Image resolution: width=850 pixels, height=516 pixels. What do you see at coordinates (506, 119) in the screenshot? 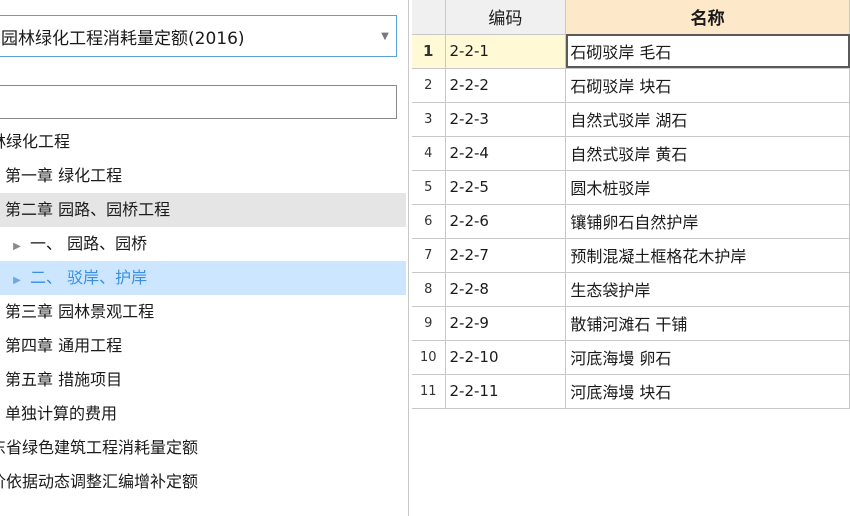
I see `quota-code-cell: 2-2-3` at bounding box center [506, 119].